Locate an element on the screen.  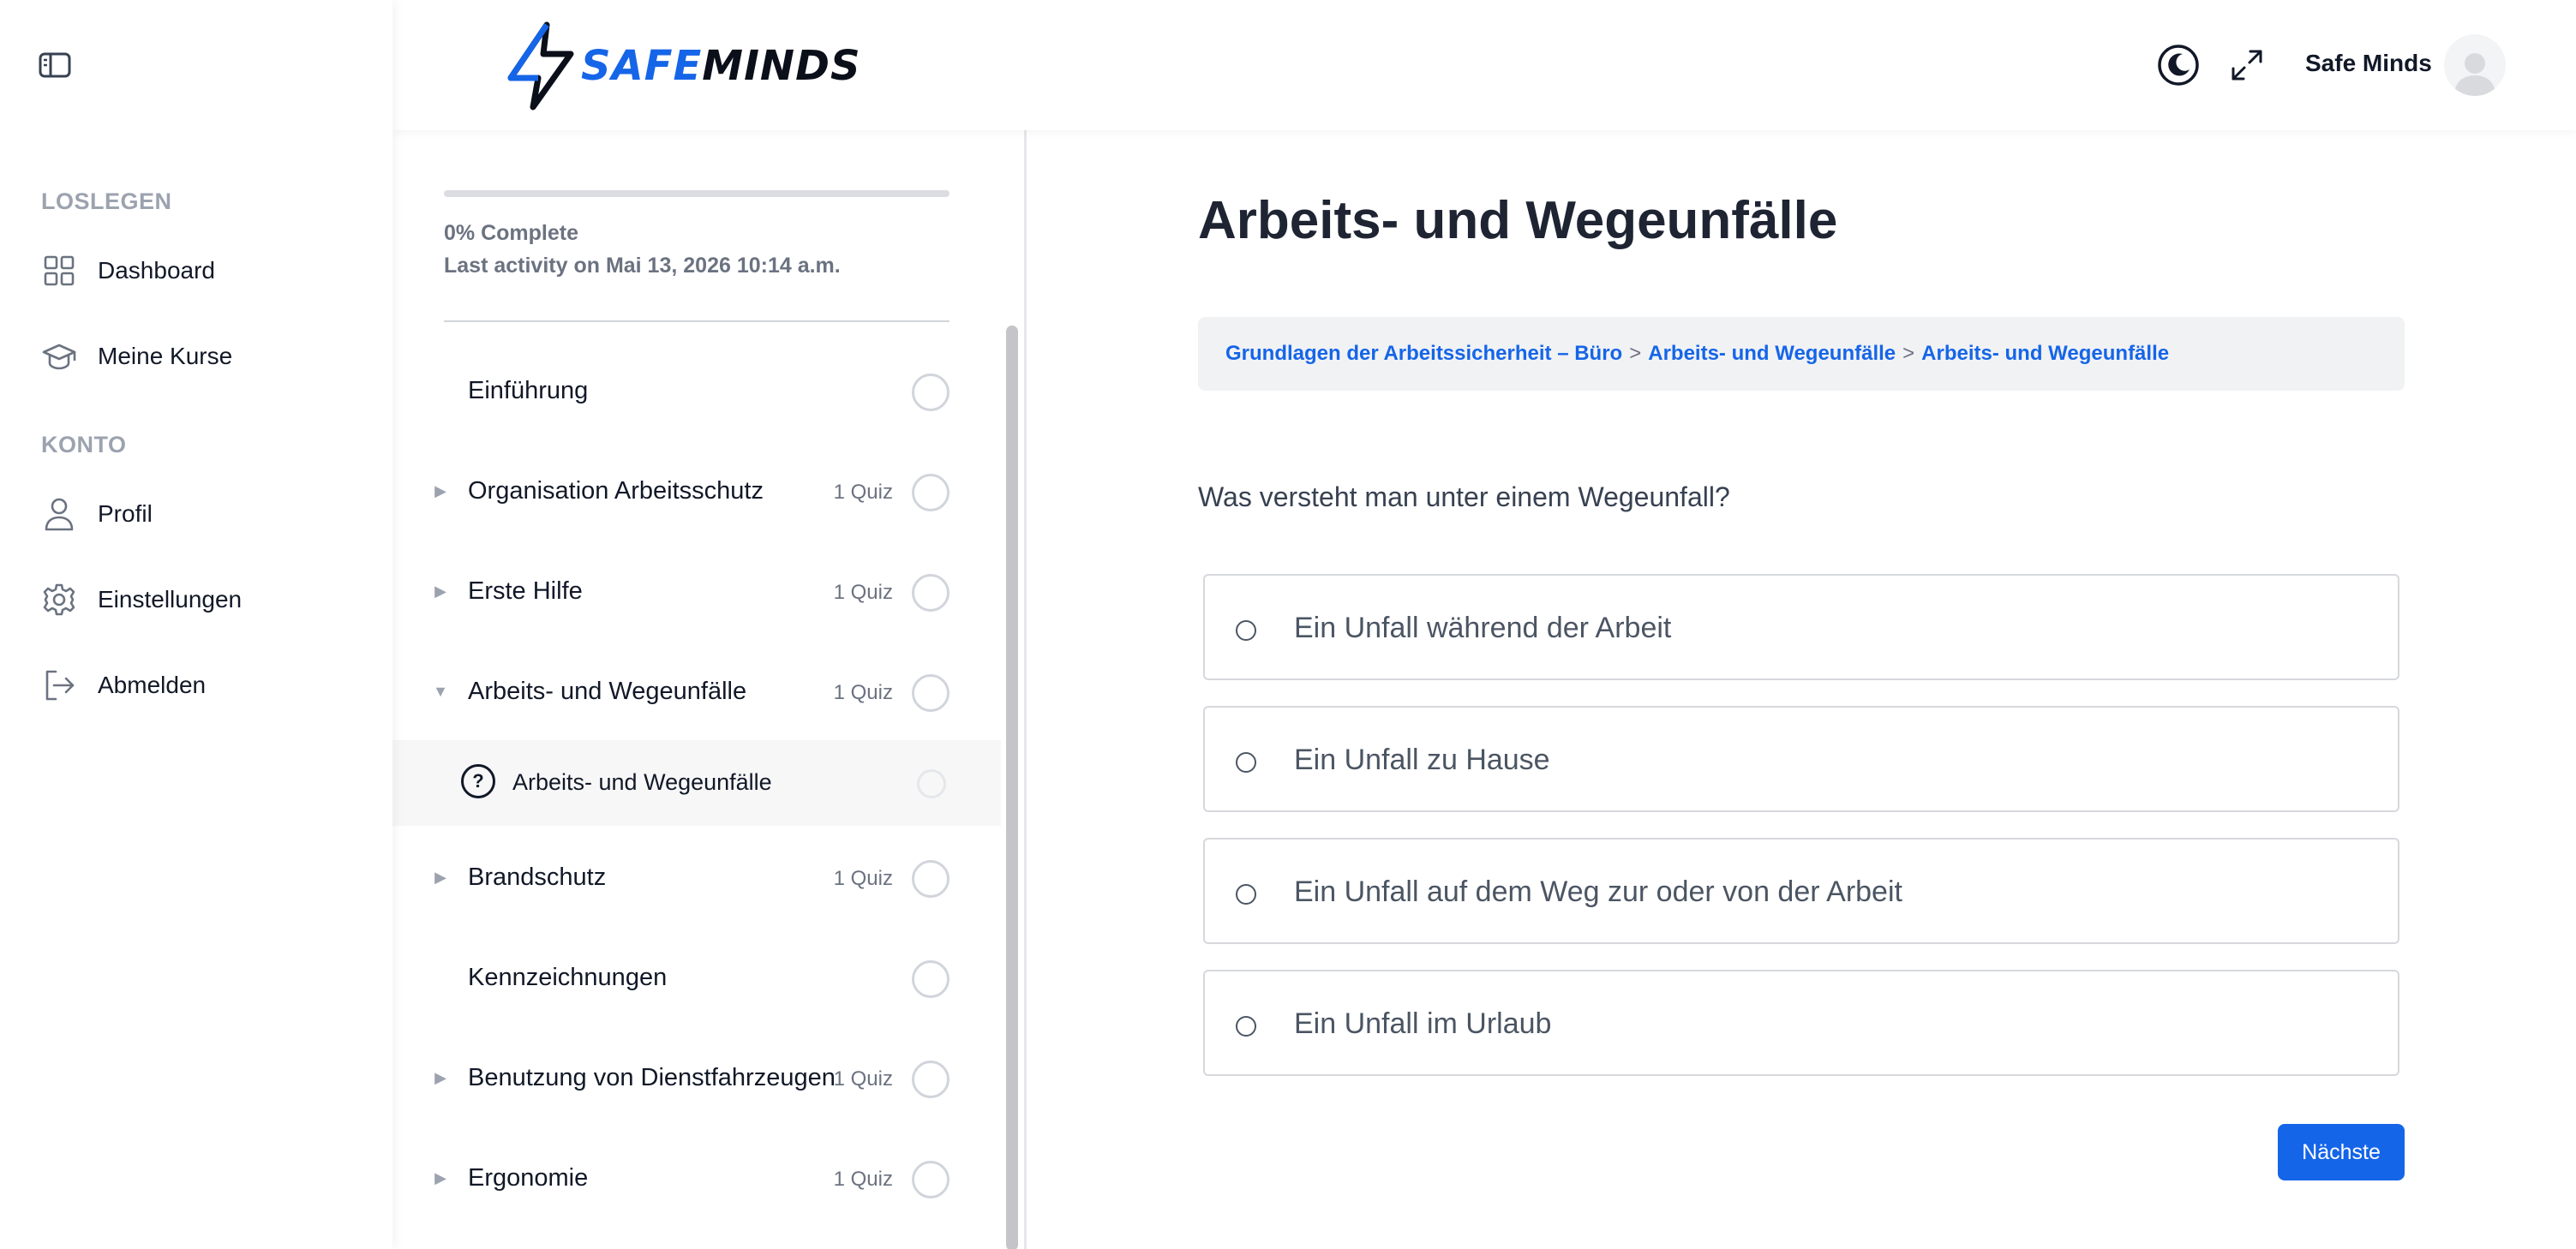
moon-icon is located at coordinates (2178, 65).